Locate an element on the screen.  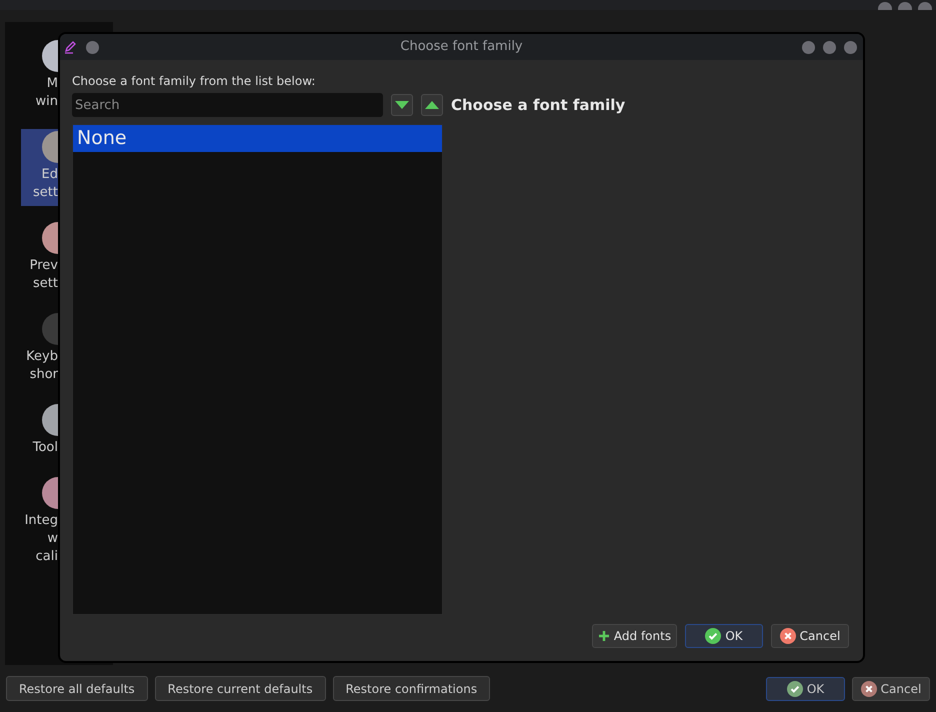
sidebar-item: Keyb shor is located at coordinates (39, 349).